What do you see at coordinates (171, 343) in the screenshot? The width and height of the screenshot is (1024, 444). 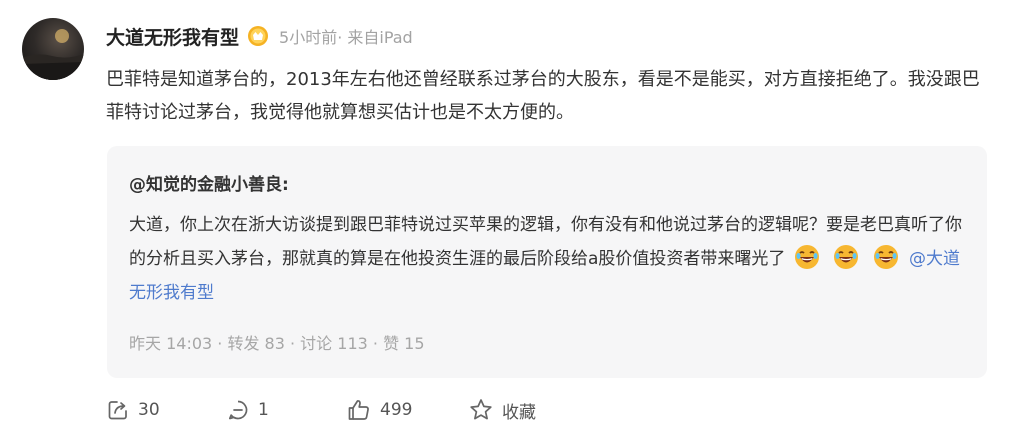 I see `quoted-time: 昨天 14:03` at bounding box center [171, 343].